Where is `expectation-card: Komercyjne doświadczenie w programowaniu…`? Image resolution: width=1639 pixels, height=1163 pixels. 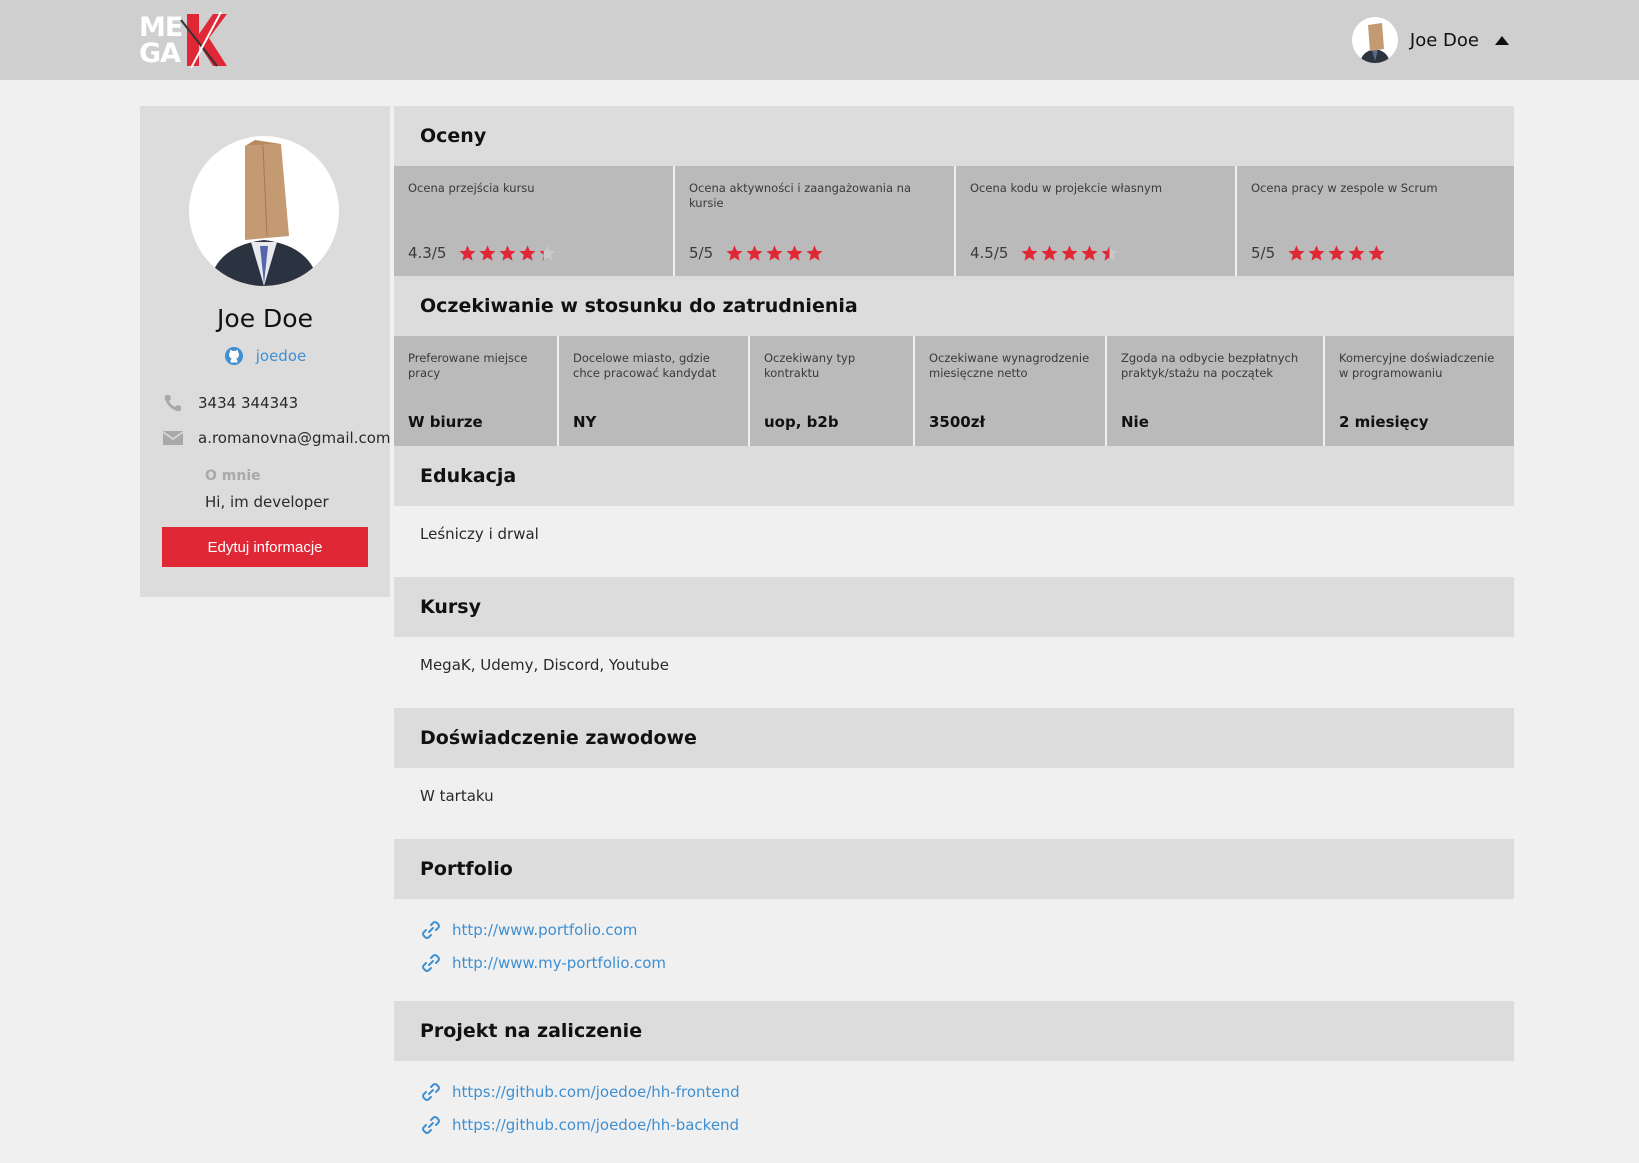
expectation-card: Komercyjne doświadczenie w programowaniu… is located at coordinates (1419, 391).